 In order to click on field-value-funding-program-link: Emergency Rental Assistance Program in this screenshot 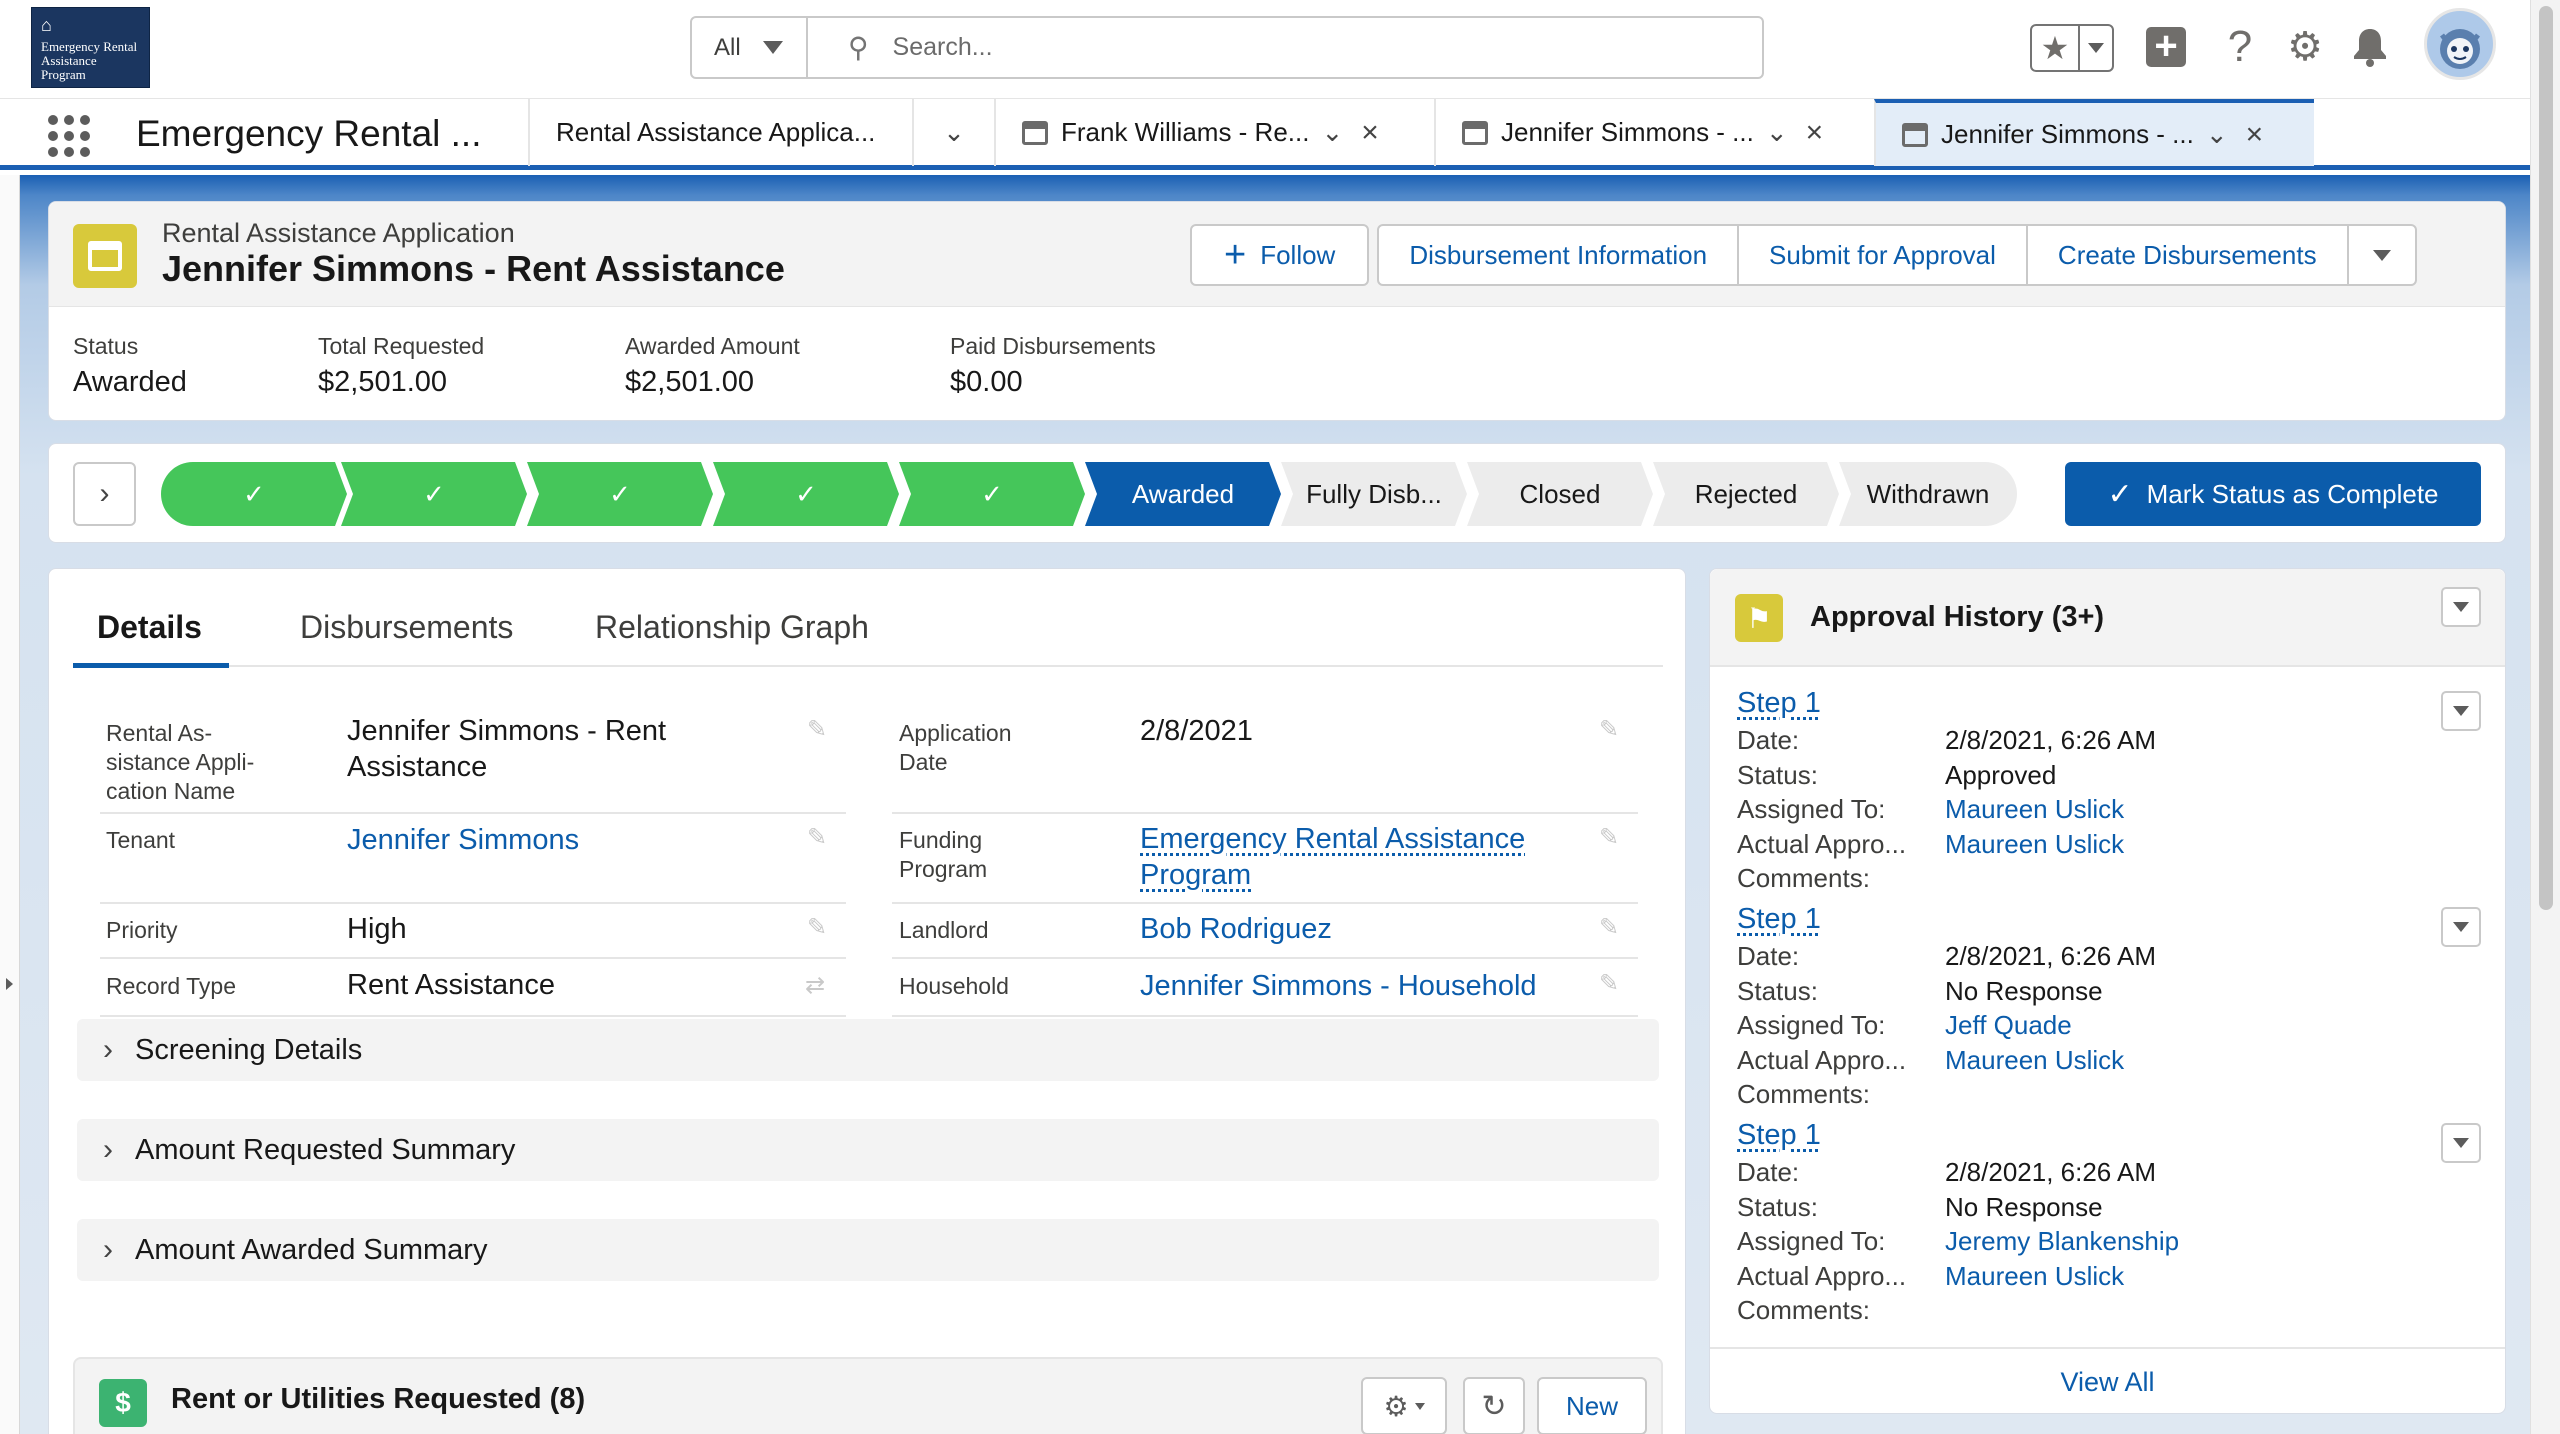, I will do `click(1332, 857)`.